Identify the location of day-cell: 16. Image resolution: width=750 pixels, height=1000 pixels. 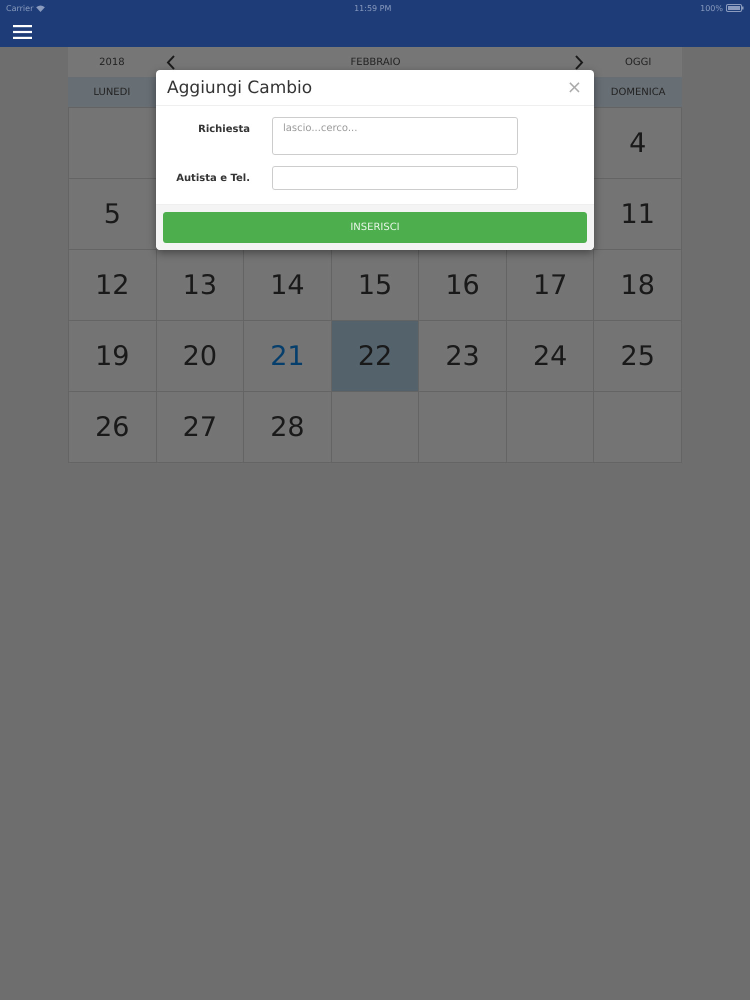
(463, 285).